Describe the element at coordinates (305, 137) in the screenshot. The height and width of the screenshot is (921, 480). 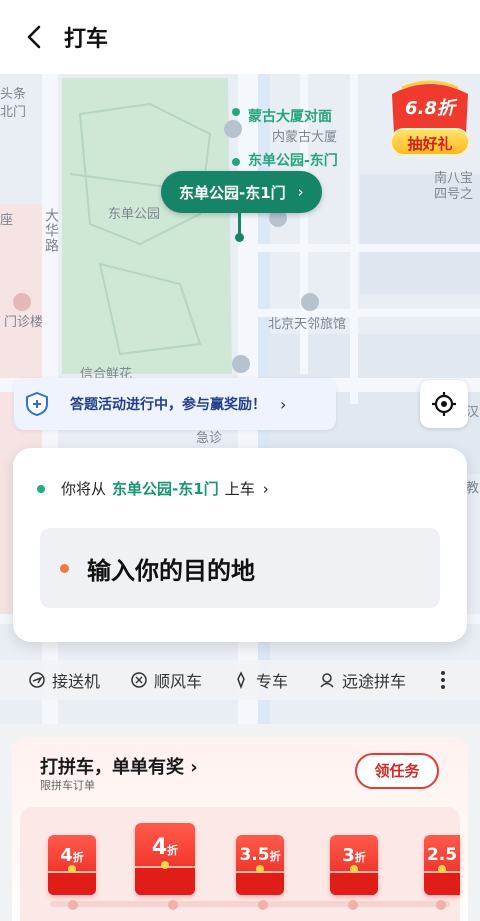
I see `map-label-poi-1-sub: 内蒙古大厦` at that location.